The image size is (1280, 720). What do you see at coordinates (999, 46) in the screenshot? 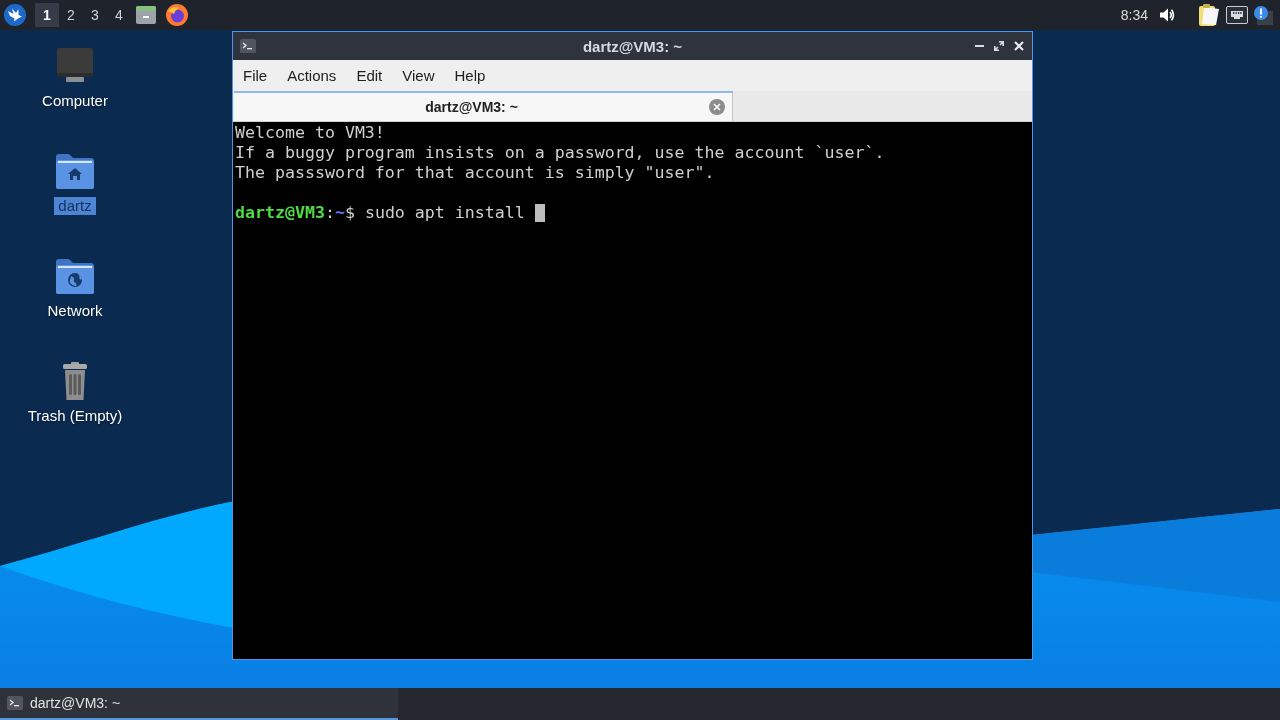
I see `maximize-icon` at bounding box center [999, 46].